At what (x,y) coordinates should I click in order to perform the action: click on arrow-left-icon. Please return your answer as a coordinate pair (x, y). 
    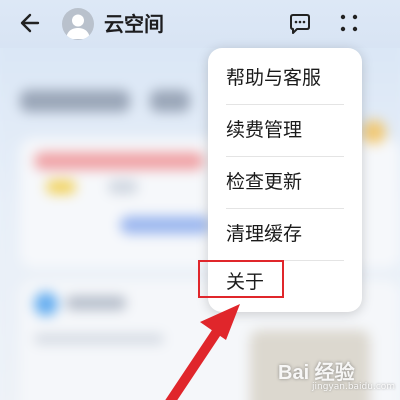
    Looking at the image, I should click on (31, 23).